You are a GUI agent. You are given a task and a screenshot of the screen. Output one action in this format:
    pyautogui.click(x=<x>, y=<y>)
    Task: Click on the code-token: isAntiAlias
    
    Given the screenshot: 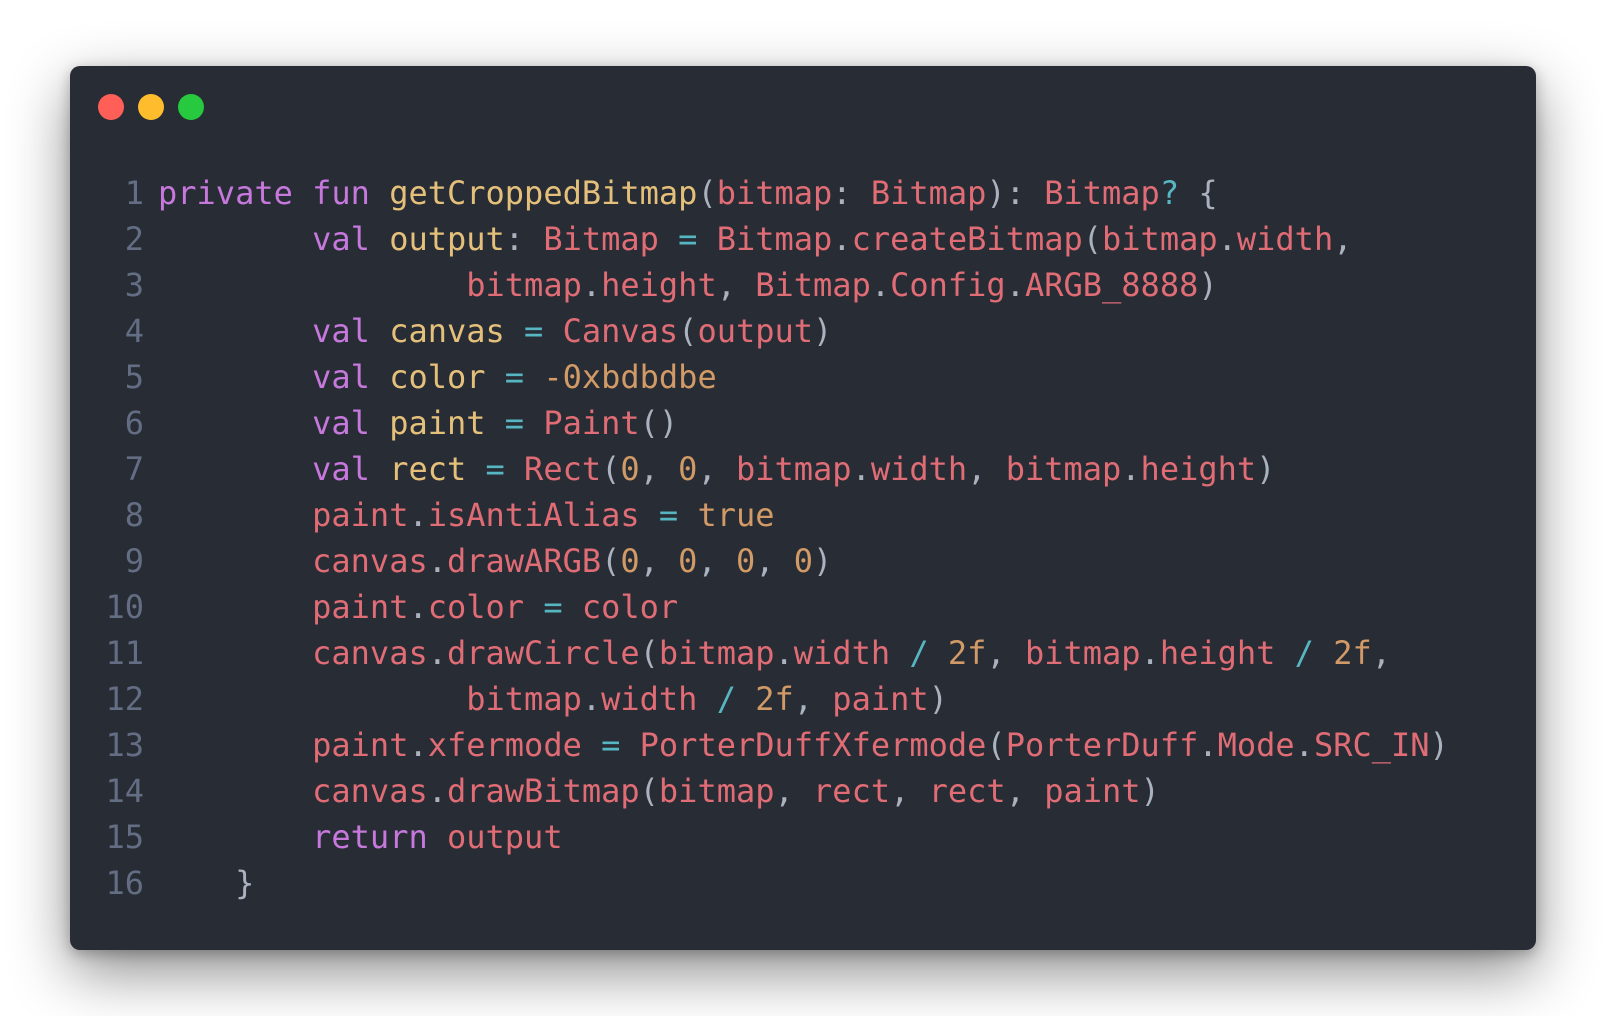 What is the action you would take?
    pyautogui.click(x=533, y=515)
    